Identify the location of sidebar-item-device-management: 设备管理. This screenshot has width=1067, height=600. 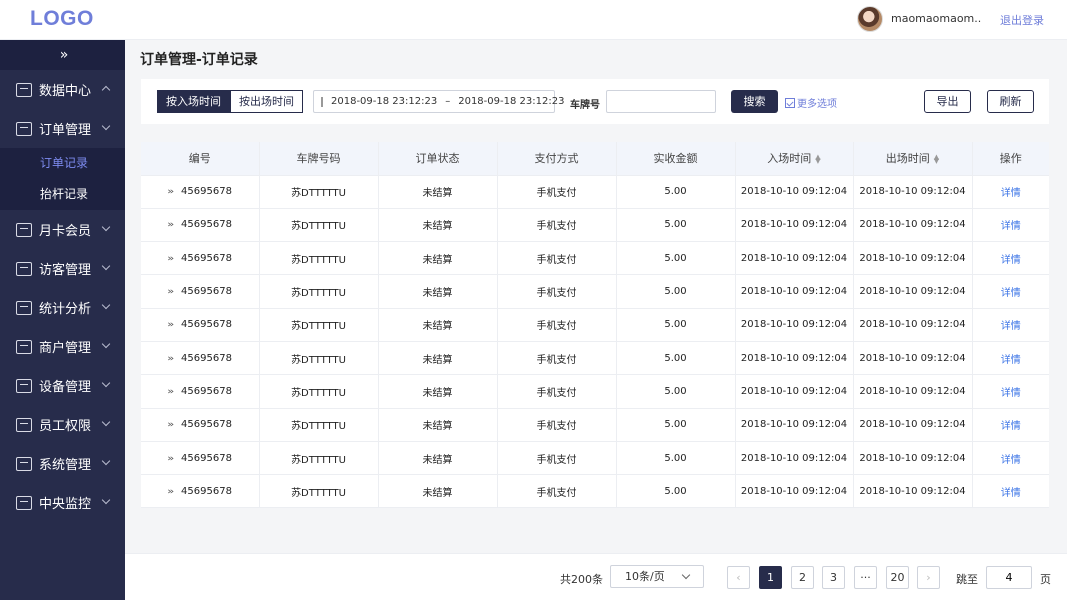
(62, 385).